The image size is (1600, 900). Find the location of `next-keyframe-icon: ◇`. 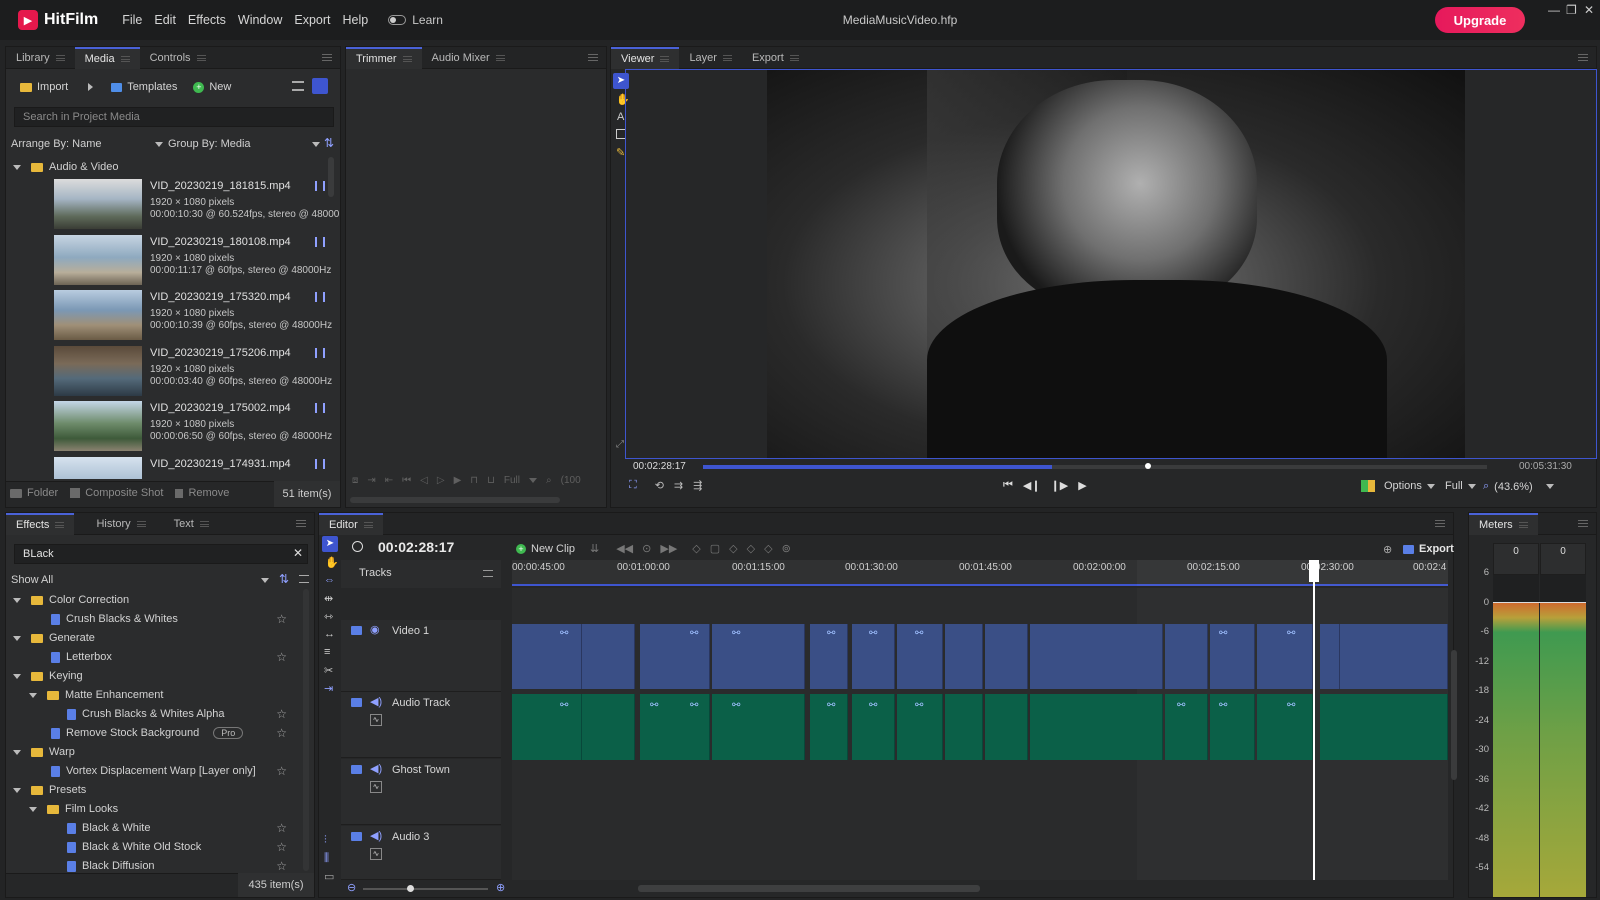

next-keyframe-icon: ◇ is located at coordinates (768, 548).